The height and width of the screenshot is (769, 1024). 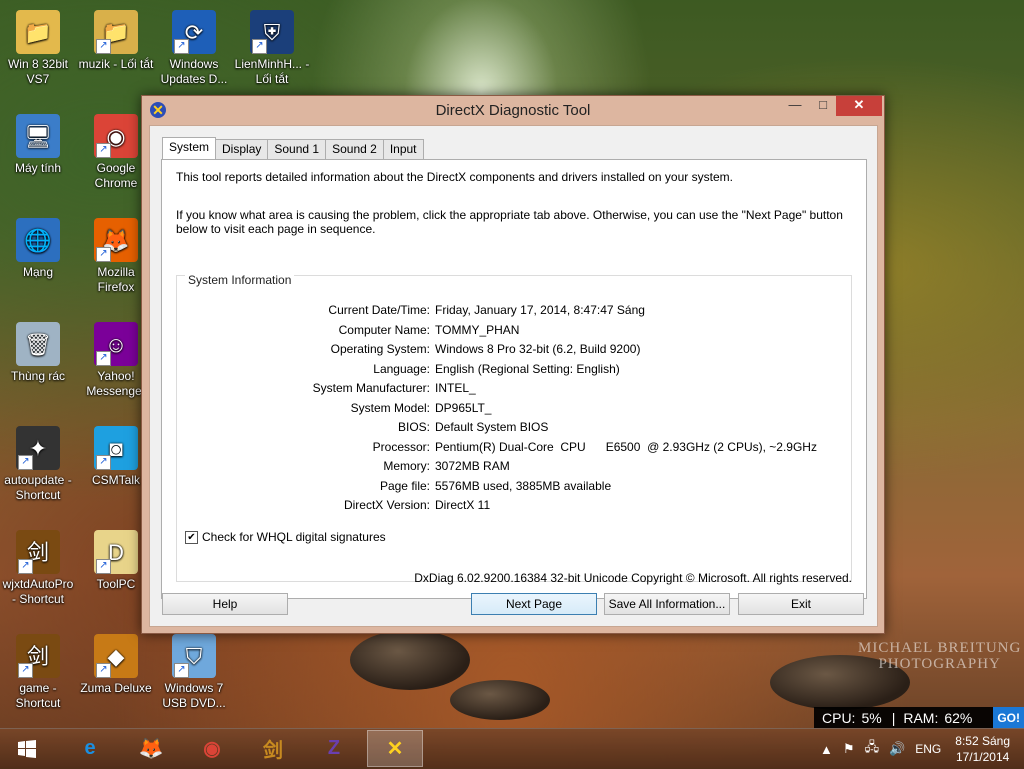 What do you see at coordinates (212, 748) in the screenshot?
I see `taskbar-app-chrome: ◉` at bounding box center [212, 748].